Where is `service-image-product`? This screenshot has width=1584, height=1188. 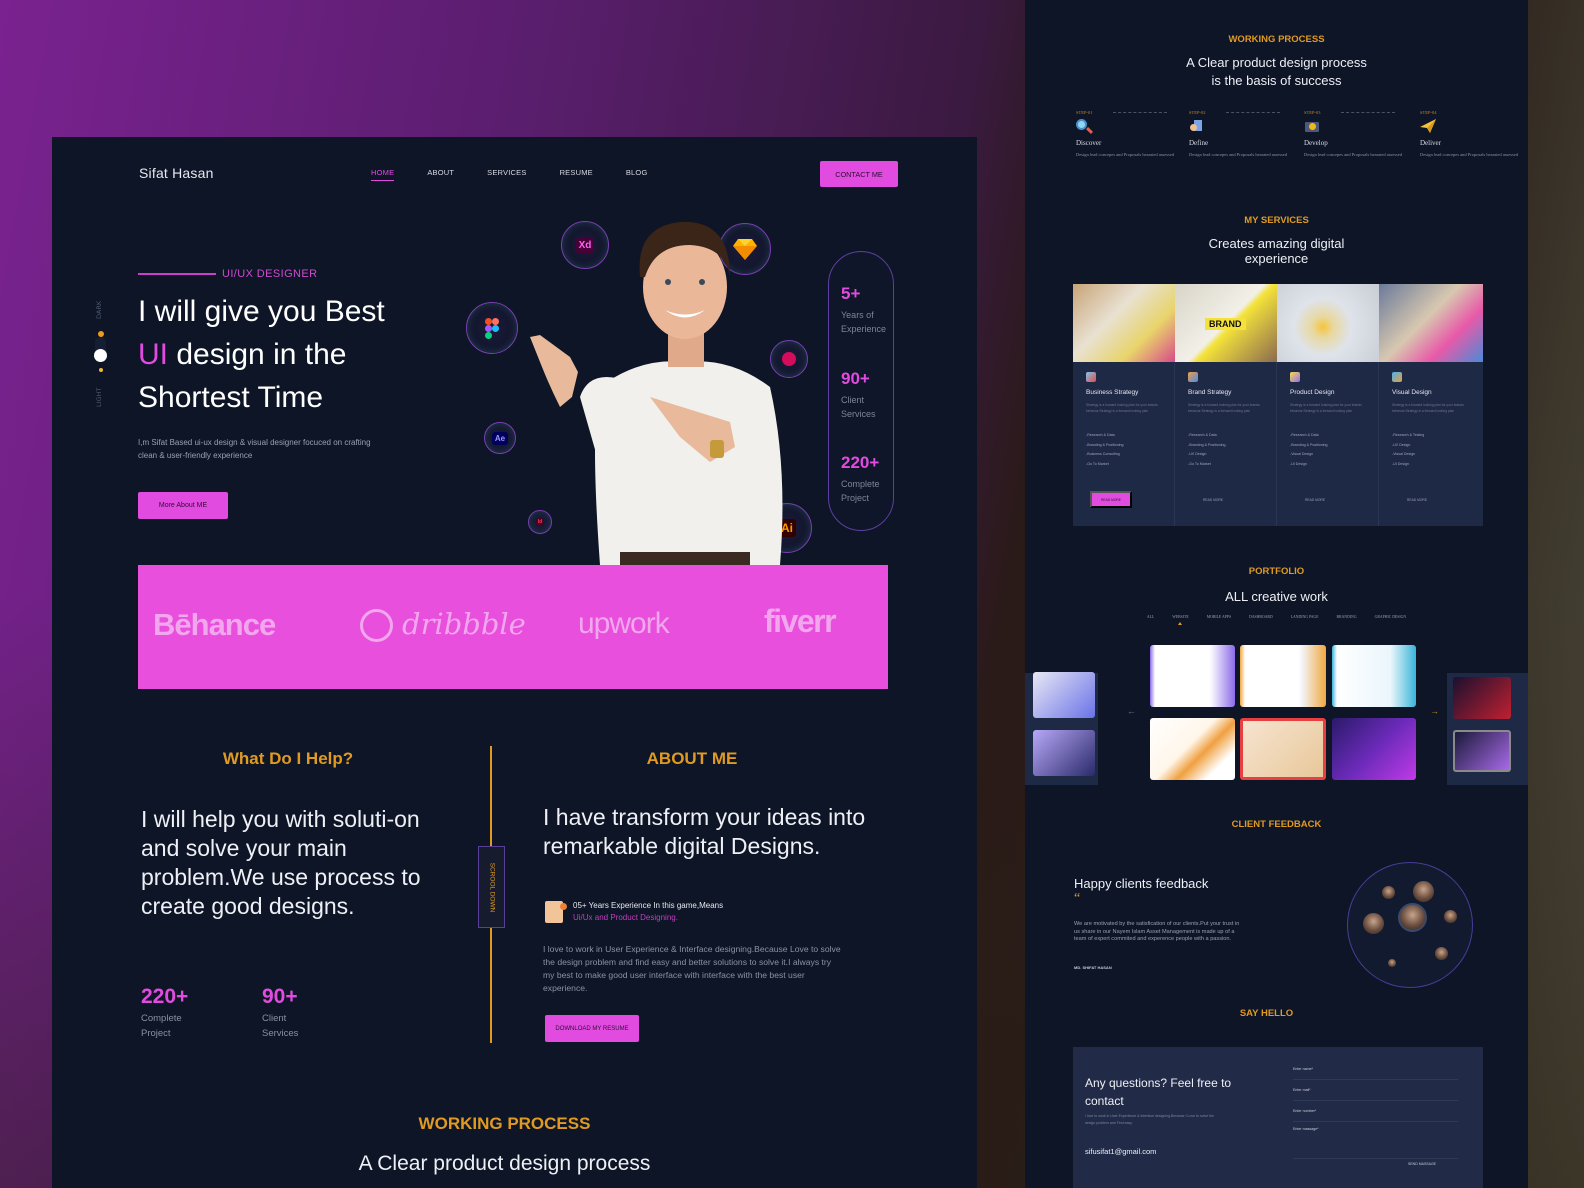
service-image-product is located at coordinates (1328, 323).